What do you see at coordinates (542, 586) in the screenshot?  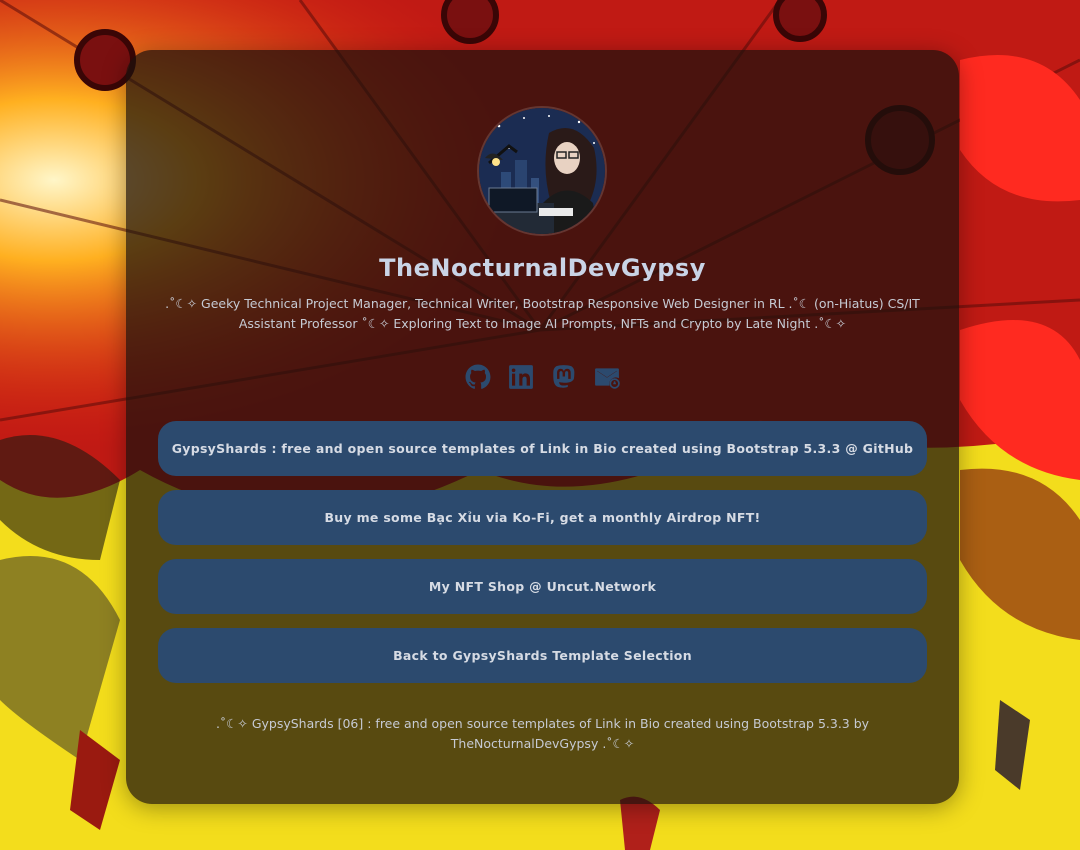 I see `nft-shop-link-button: My NFT Shop @ Uncut.Network` at bounding box center [542, 586].